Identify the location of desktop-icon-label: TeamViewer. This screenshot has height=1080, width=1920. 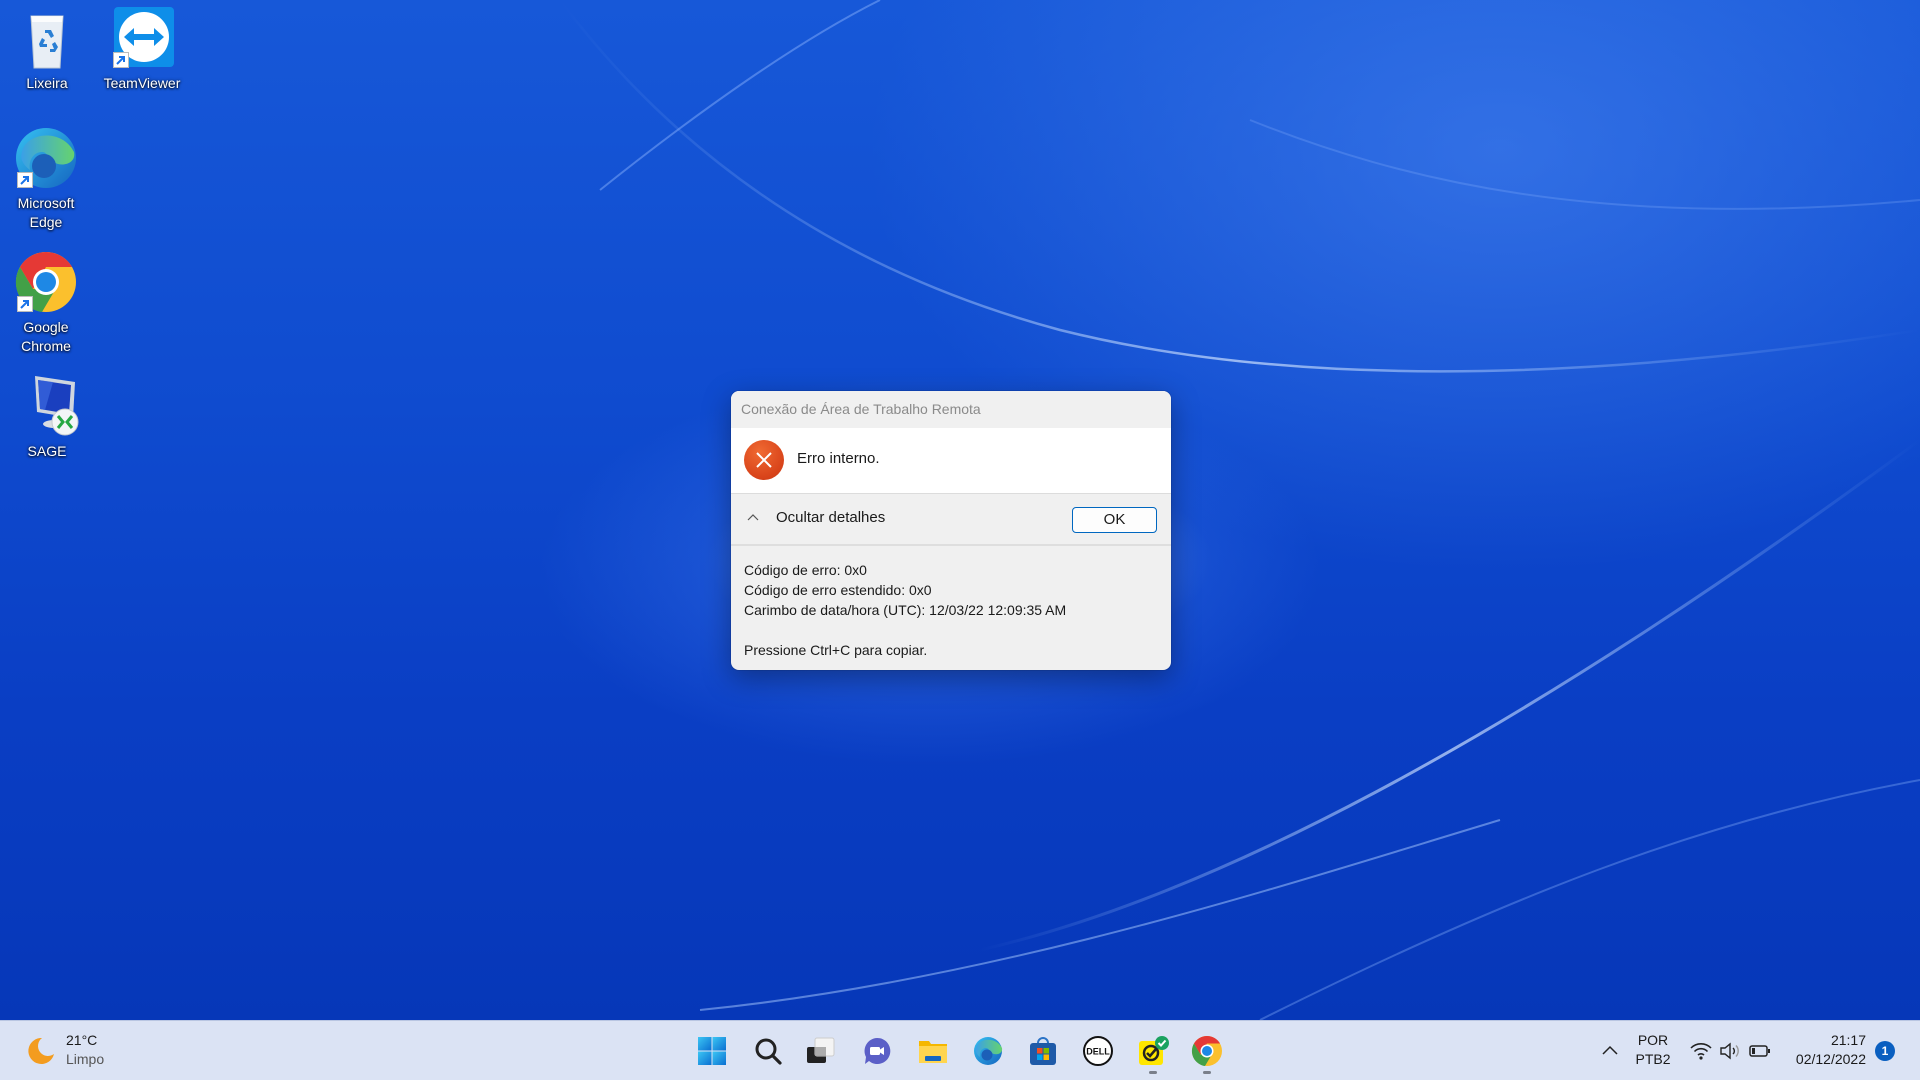
(142, 83).